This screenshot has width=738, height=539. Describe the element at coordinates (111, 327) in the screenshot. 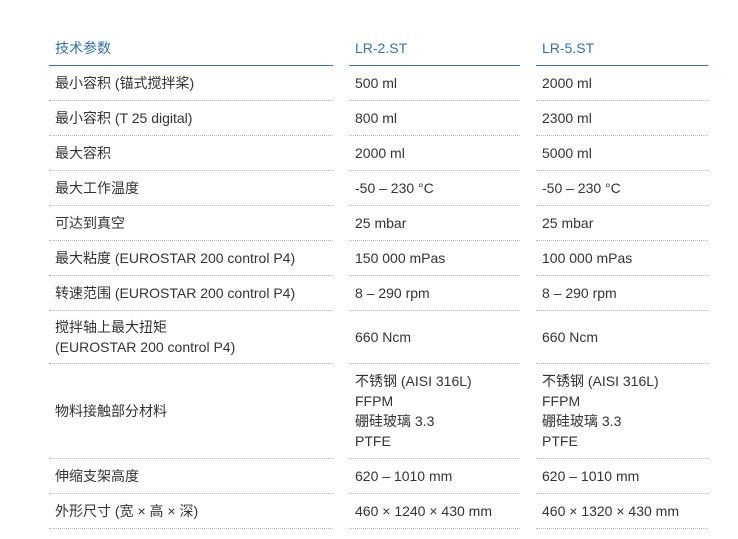

I see `row-label-line: 搅拌轴上最大扭矩` at that location.